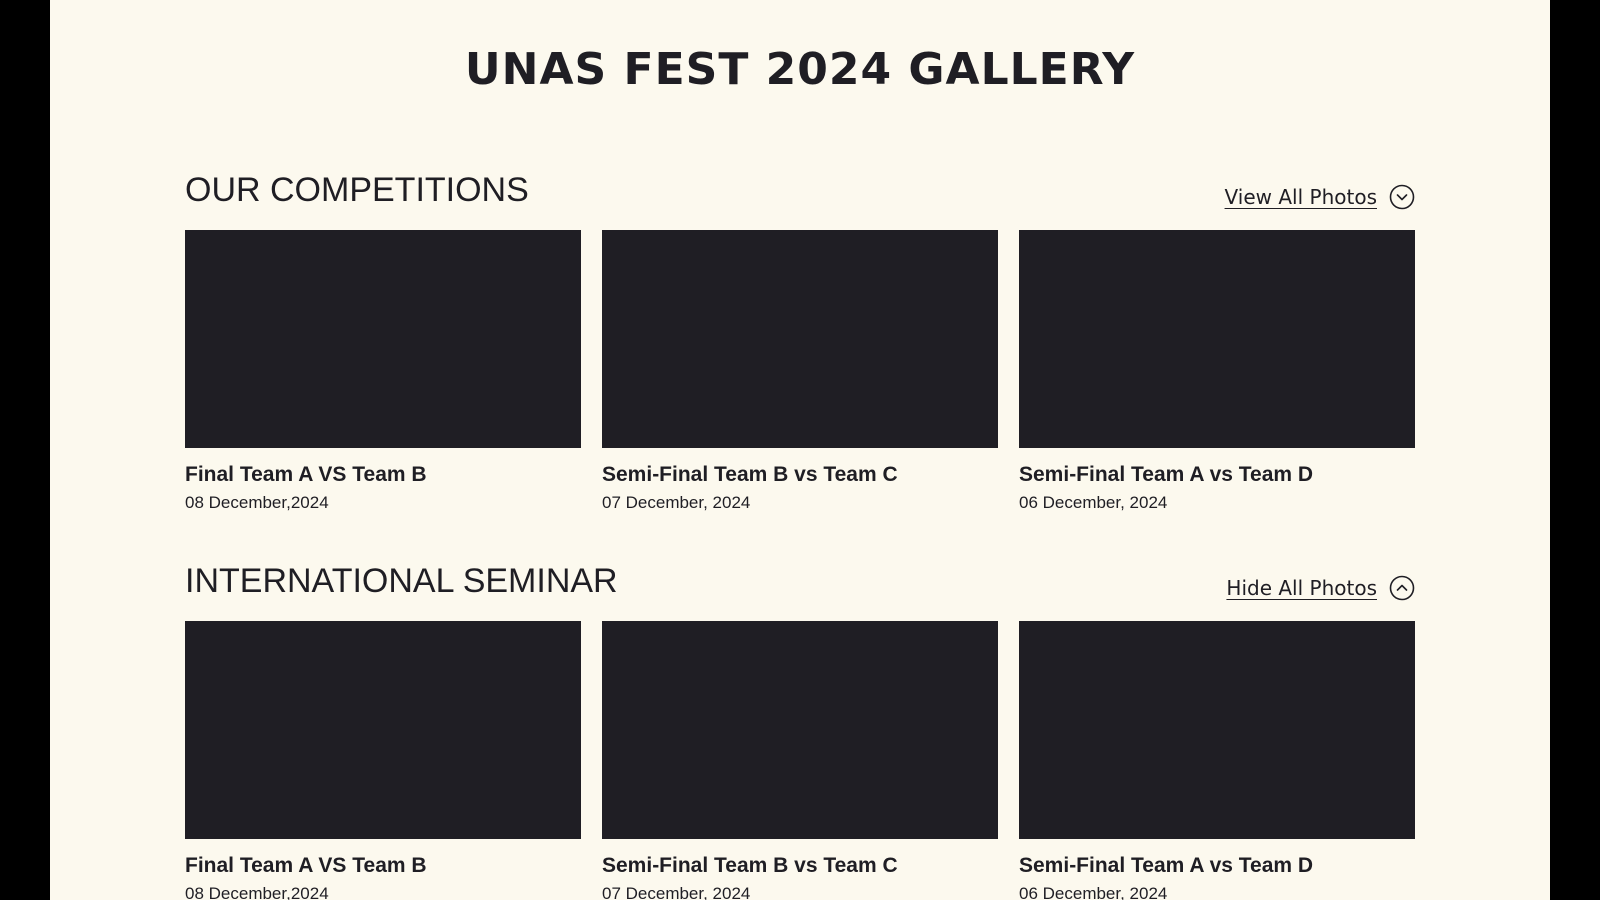 Image resolution: width=1600 pixels, height=900 pixels. What do you see at coordinates (1301, 197) in the screenshot?
I see `view-all-photos-label: View All Photos` at bounding box center [1301, 197].